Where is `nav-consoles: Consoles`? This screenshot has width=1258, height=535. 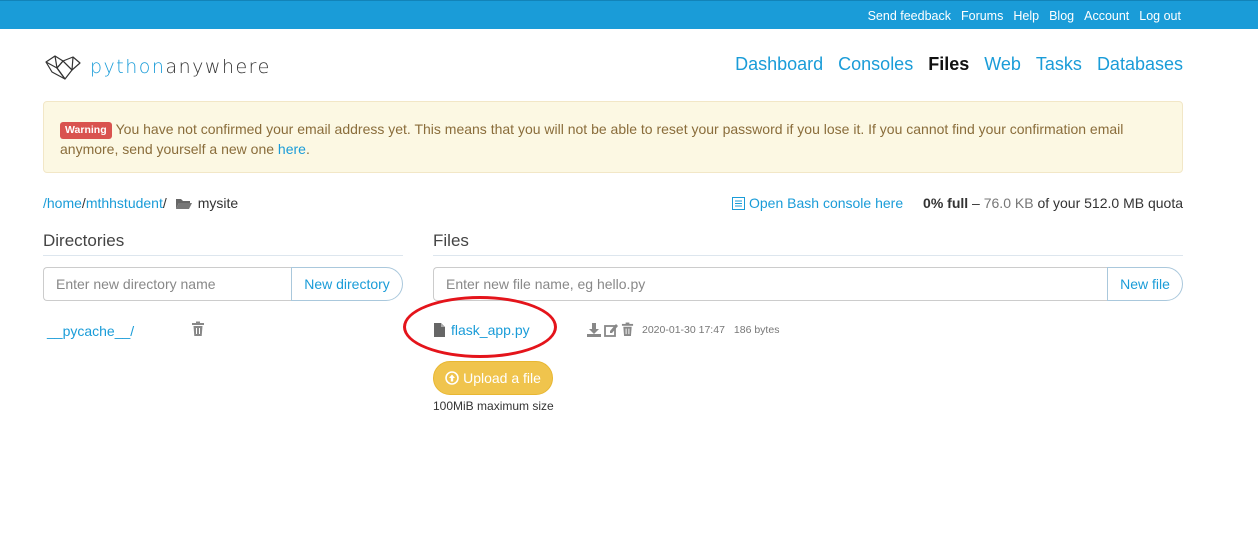
nav-consoles: Consoles is located at coordinates (875, 64).